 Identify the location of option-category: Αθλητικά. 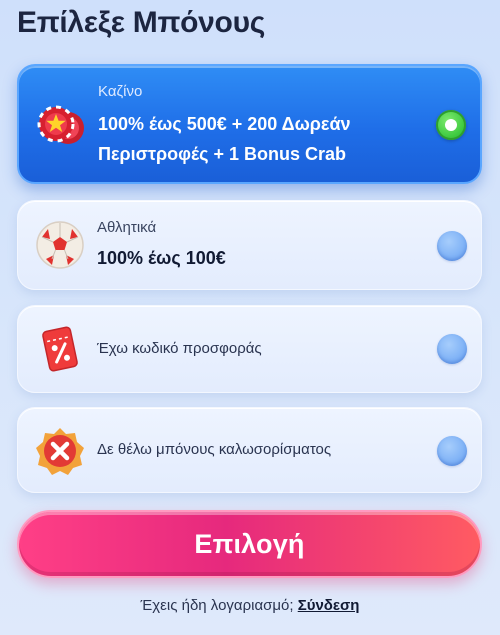
(127, 227).